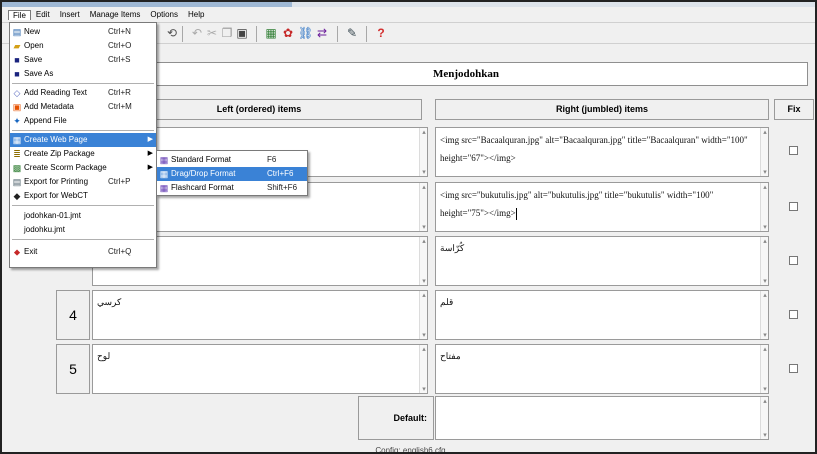 The image size is (817, 454). Describe the element at coordinates (83, 252) in the screenshot. I see `menu-item-exit: ⬥ Exit Ctrl+Q` at that location.